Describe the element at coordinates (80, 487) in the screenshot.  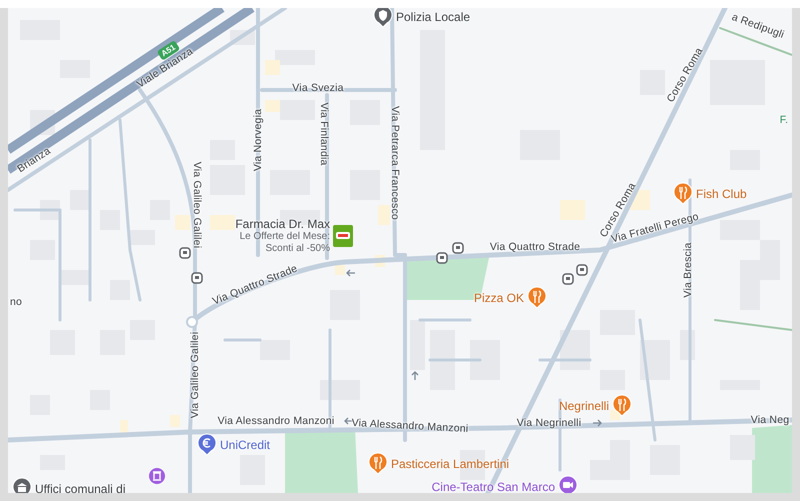
I see `place-label: Uffici comunali di` at that location.